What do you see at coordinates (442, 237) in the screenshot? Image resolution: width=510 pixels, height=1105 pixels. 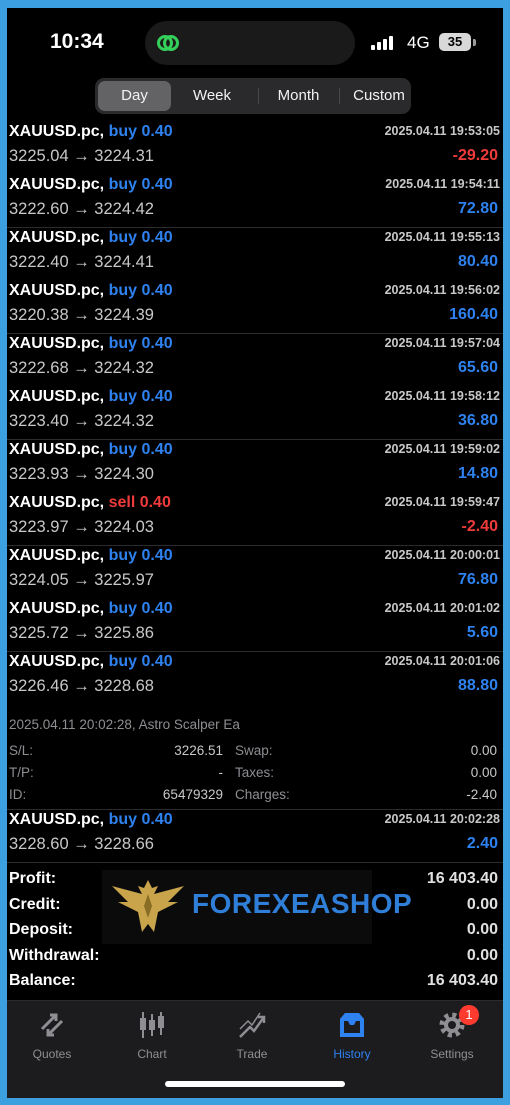 I see `trade-datetime: 2025.04.11 19:55:13` at bounding box center [442, 237].